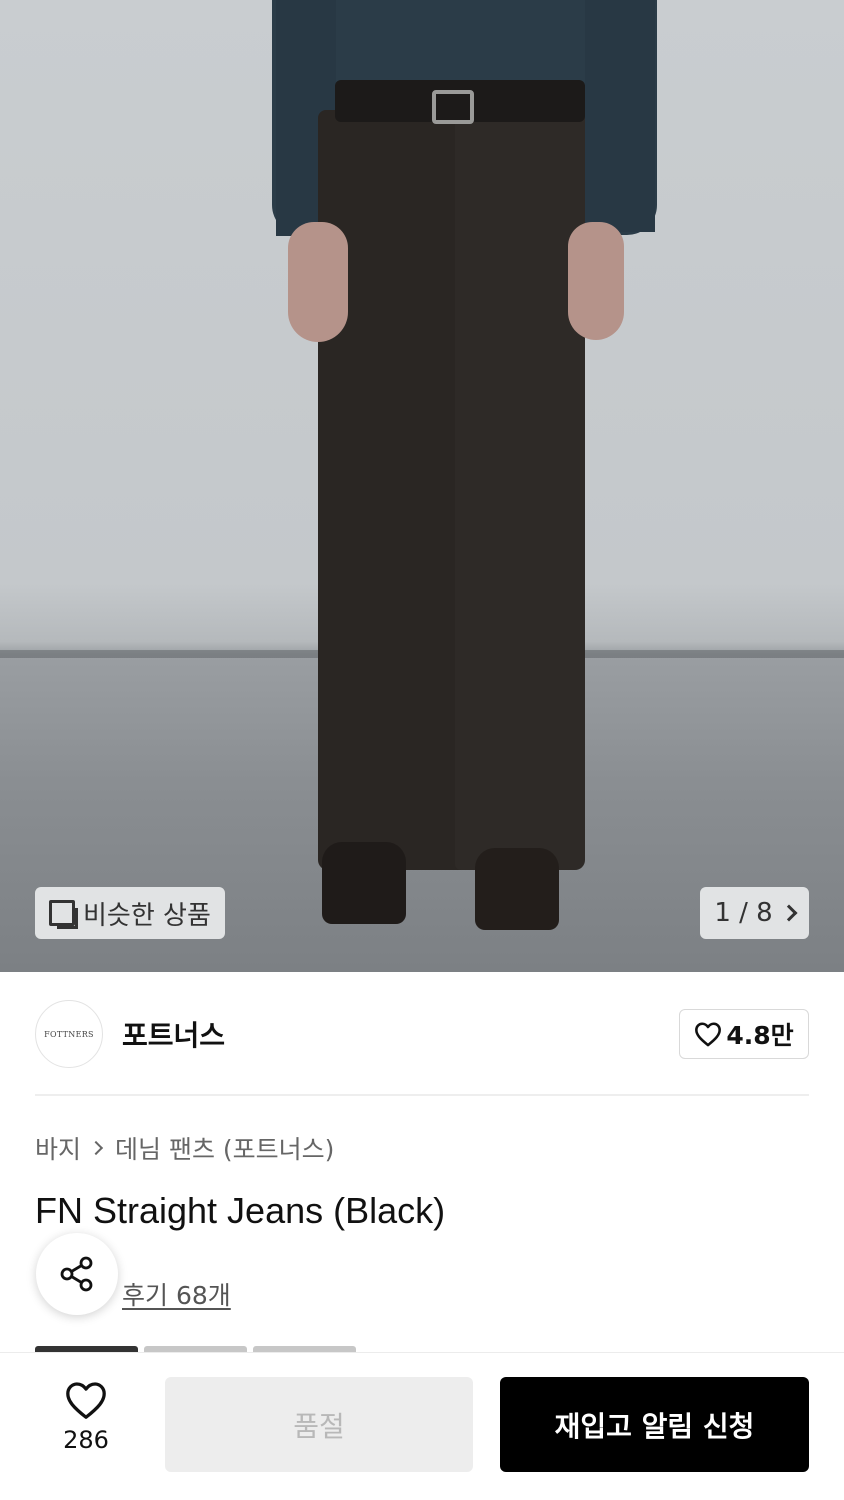  Describe the element at coordinates (596, 281) in the screenshot. I see `right-hand` at that location.